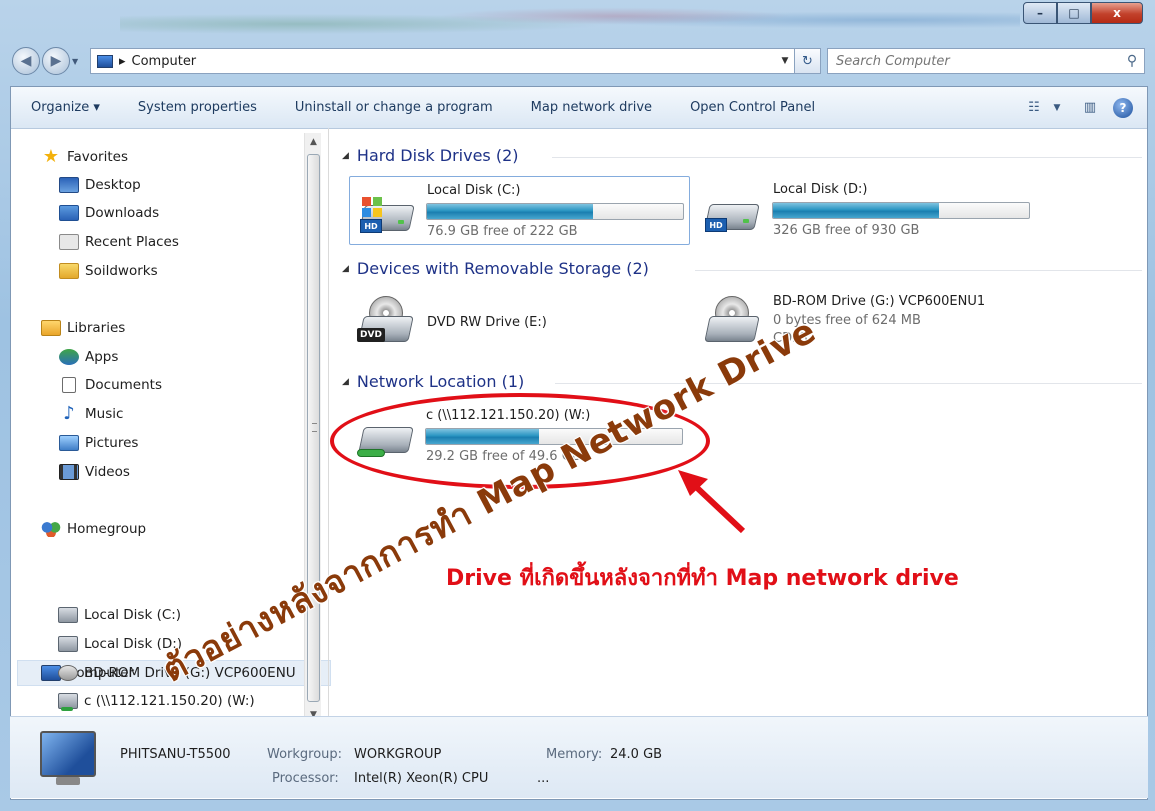 The height and width of the screenshot is (811, 1155). Describe the element at coordinates (590, 107) in the screenshot. I see `map-network-drive-button: Map network drive` at that location.